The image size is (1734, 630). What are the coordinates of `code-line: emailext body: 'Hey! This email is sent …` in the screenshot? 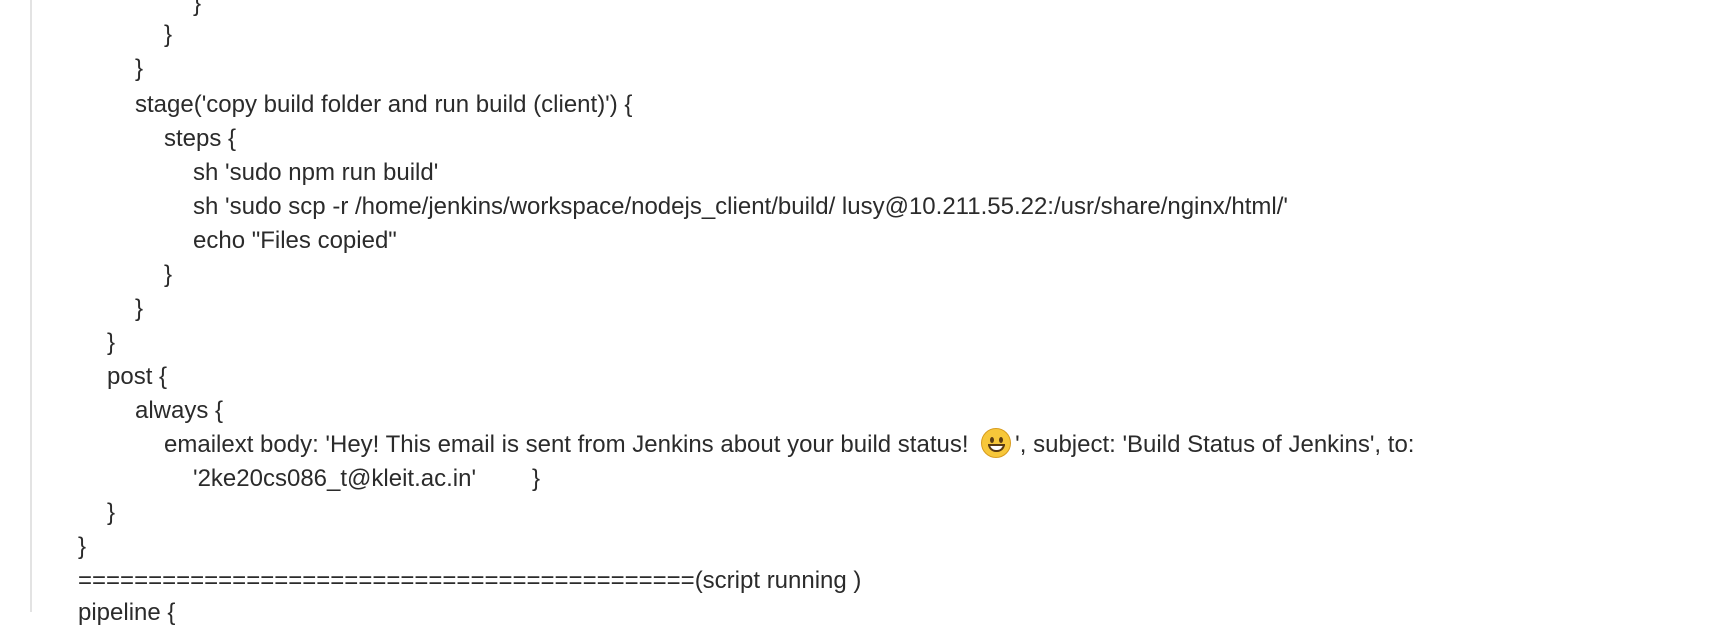 It's located at (789, 445).